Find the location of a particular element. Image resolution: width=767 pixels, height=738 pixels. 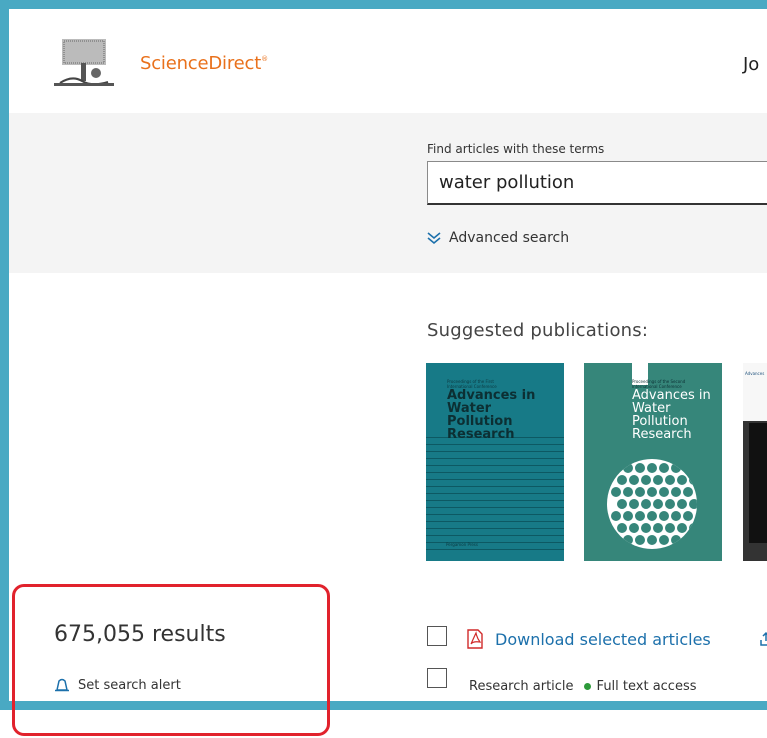

result-meta: Research article Full text access is located at coordinates (583, 686).